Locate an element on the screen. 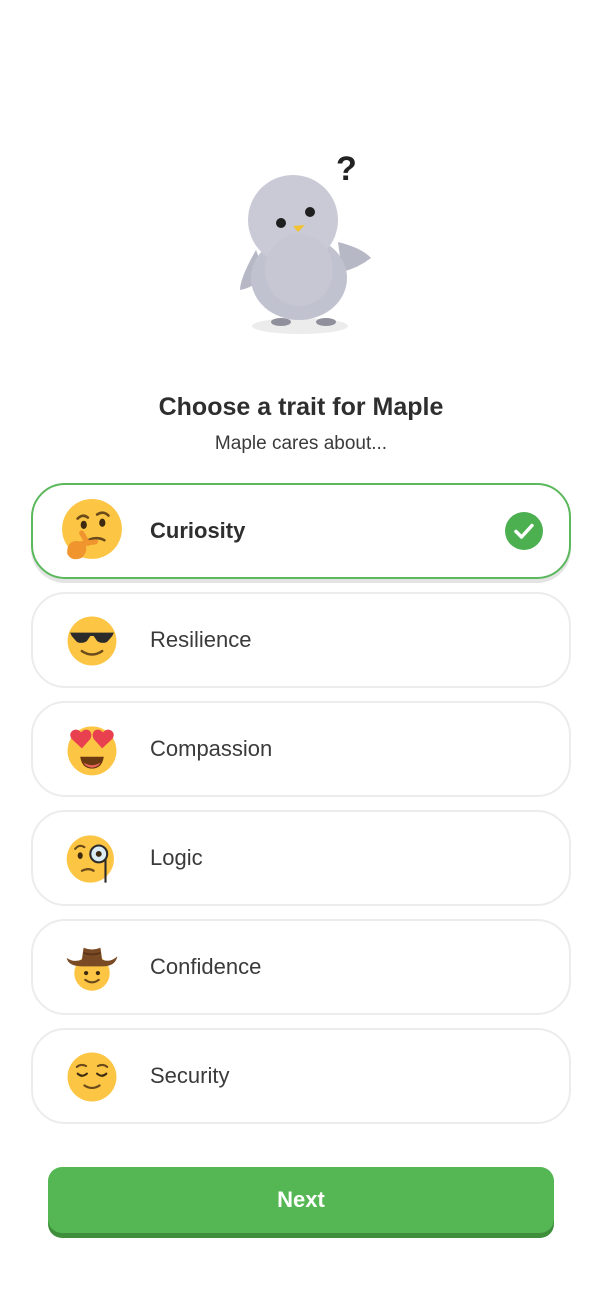  trait-label-resilience: Resilience is located at coordinates (201, 639).